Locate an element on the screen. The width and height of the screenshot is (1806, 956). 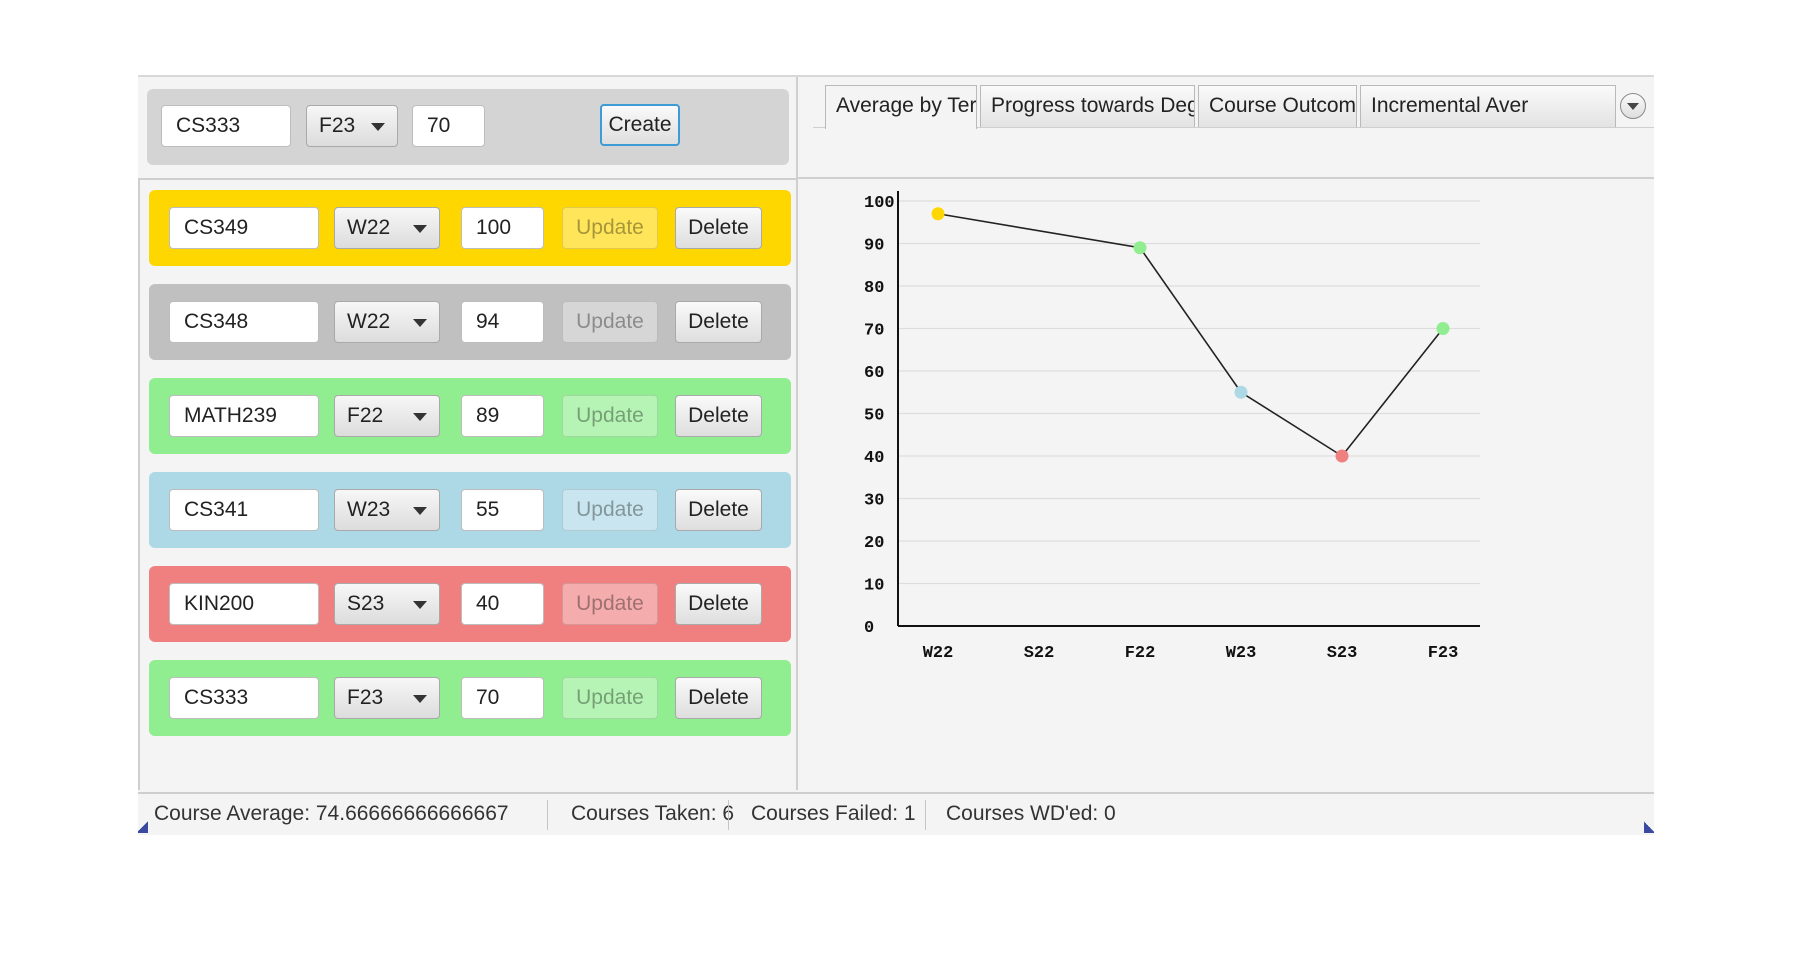
x-tick-label: F23 is located at coordinates (1443, 653).